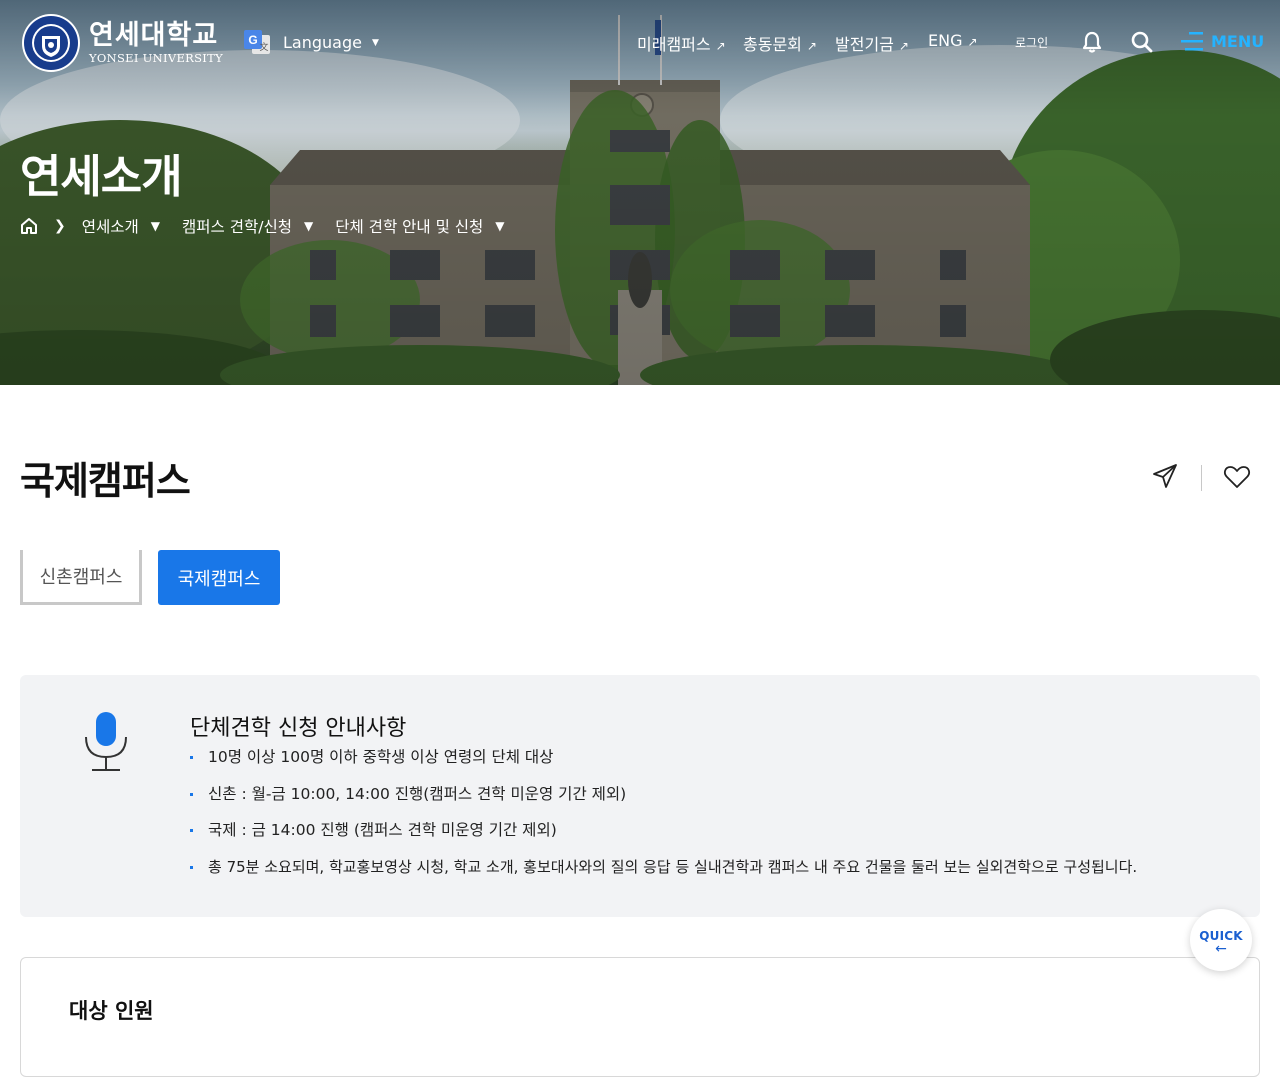  I want to click on university-logo: 연세대학교 YONSEI UNIVERSITY, so click(121, 43).